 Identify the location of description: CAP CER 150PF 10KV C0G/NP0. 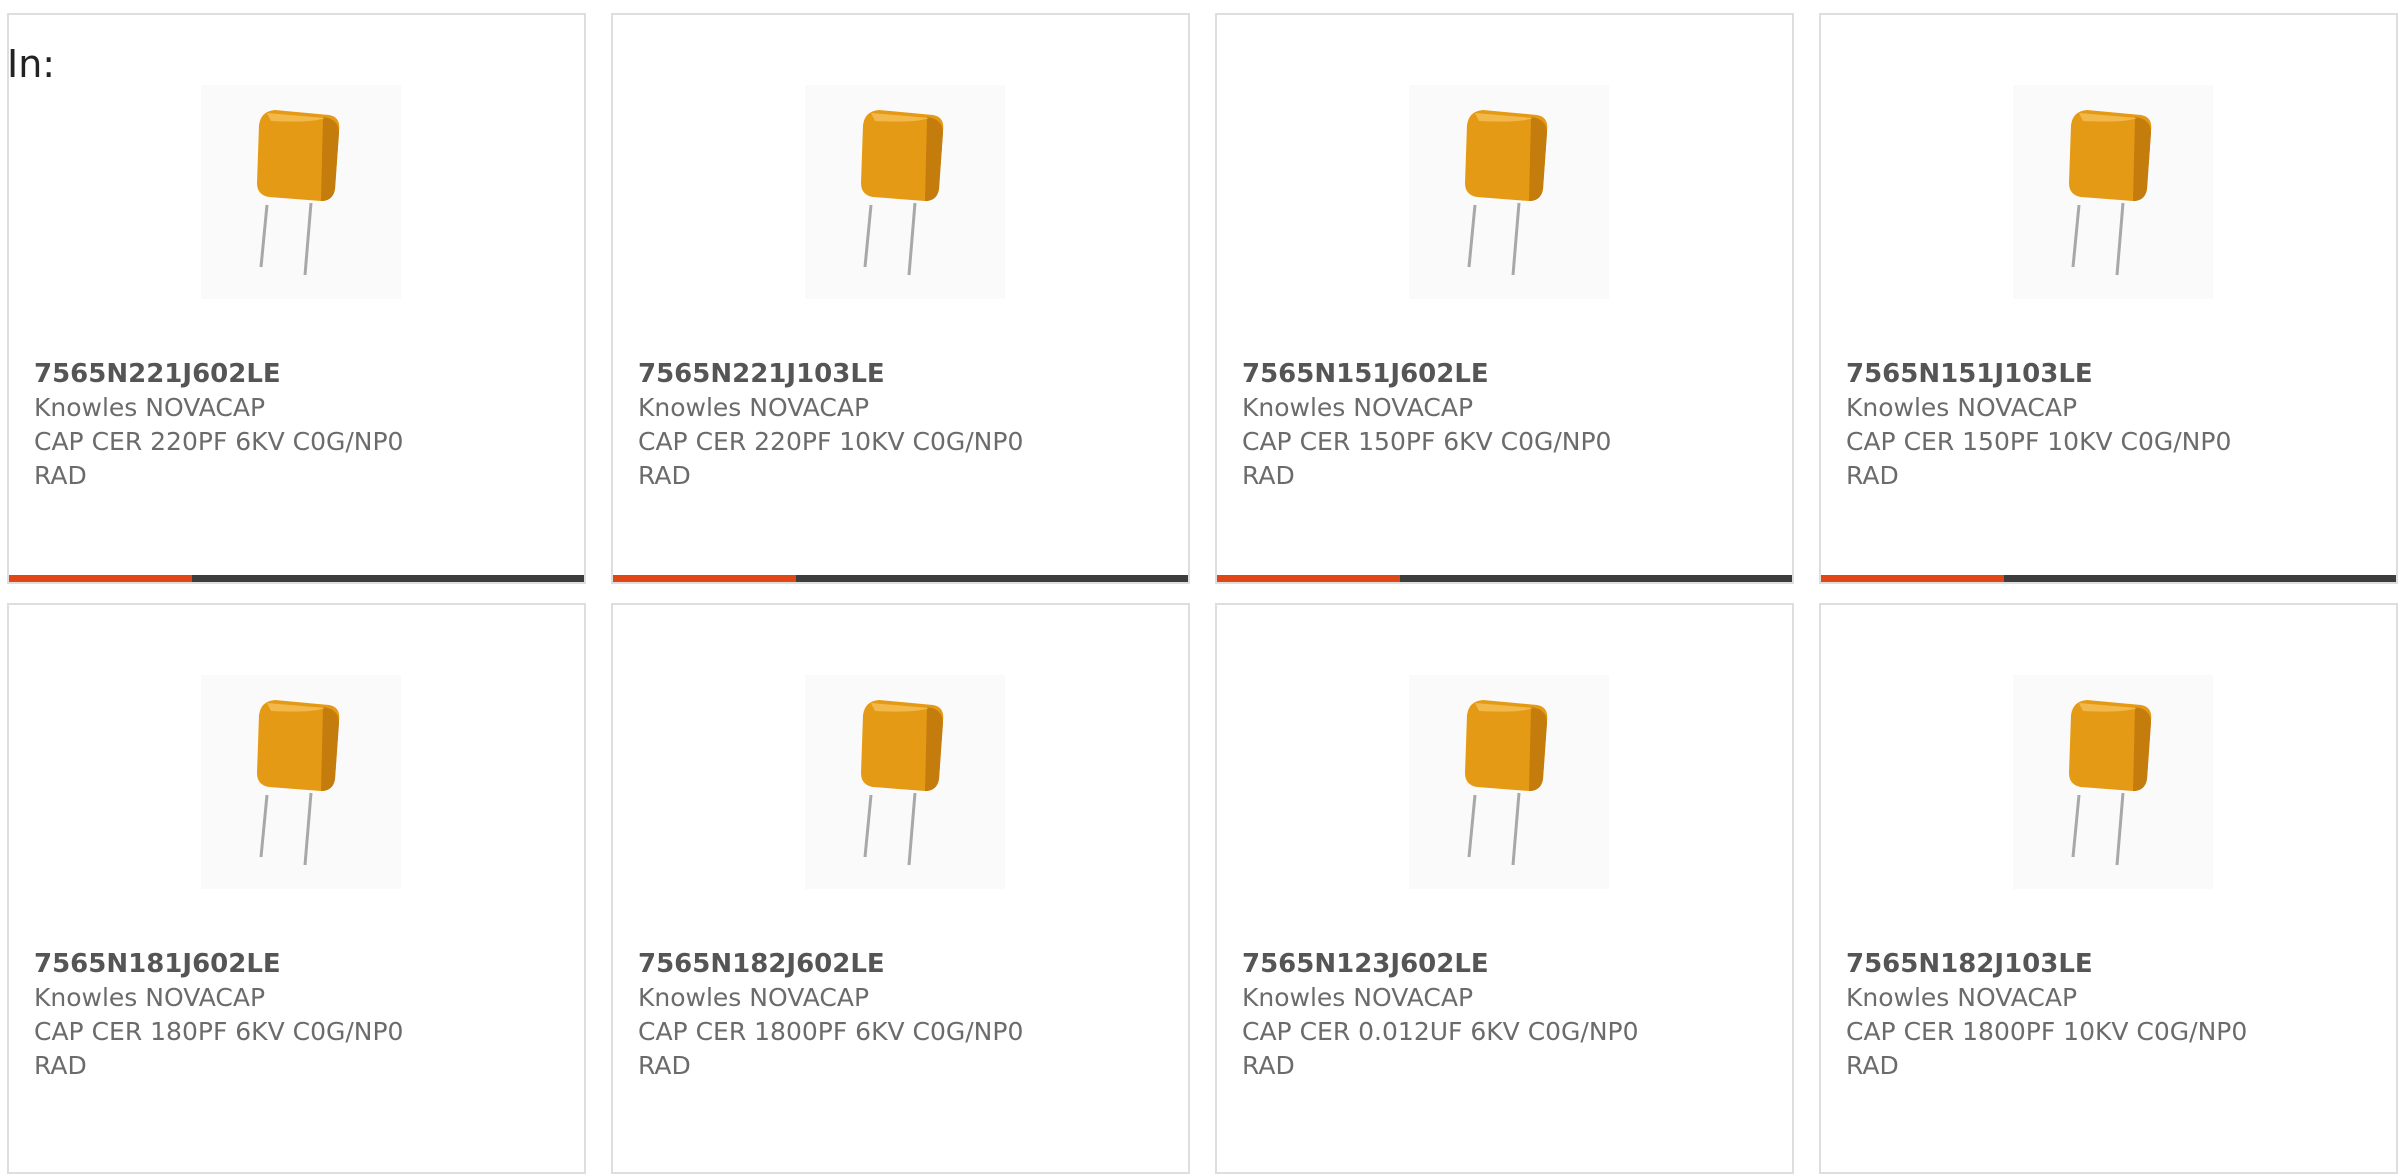
(2039, 441).